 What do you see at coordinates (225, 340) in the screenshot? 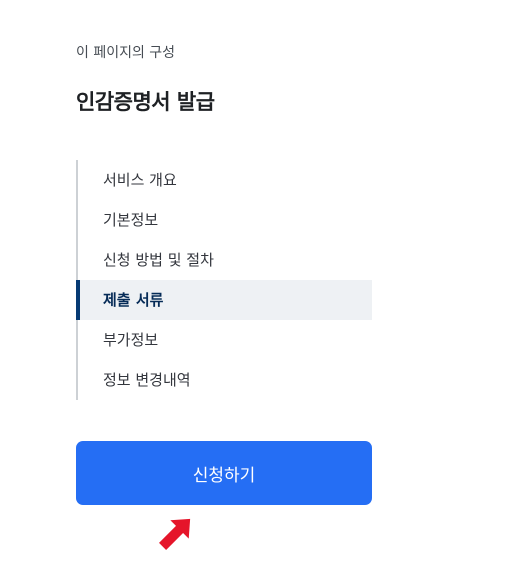
I see `toc-item-additional-info: 부가정보` at bounding box center [225, 340].